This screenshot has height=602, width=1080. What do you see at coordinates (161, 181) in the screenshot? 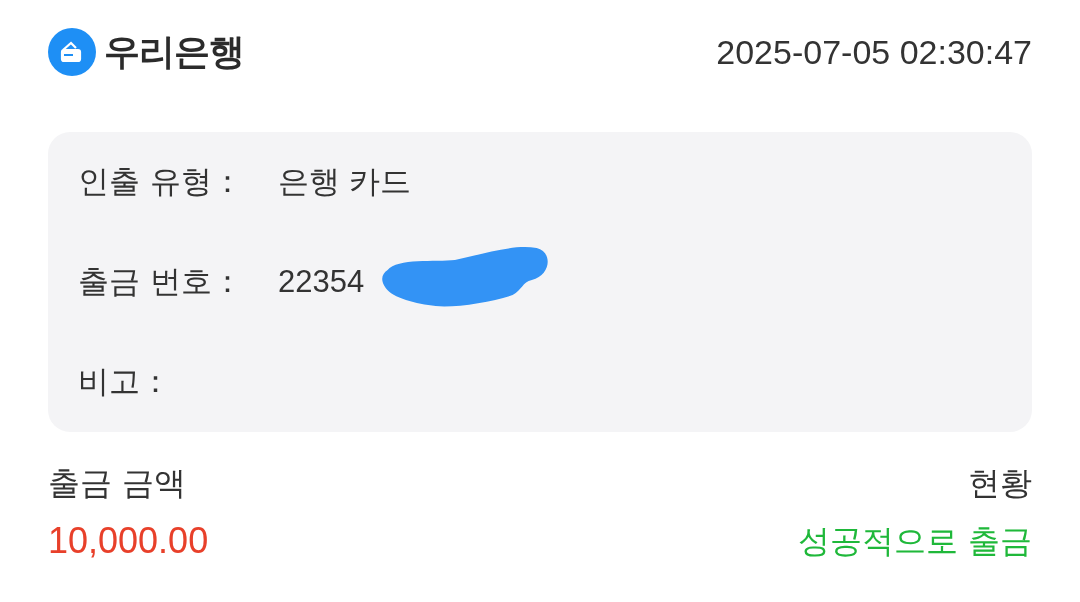
I see `field-label: 인출 유형：` at bounding box center [161, 181].